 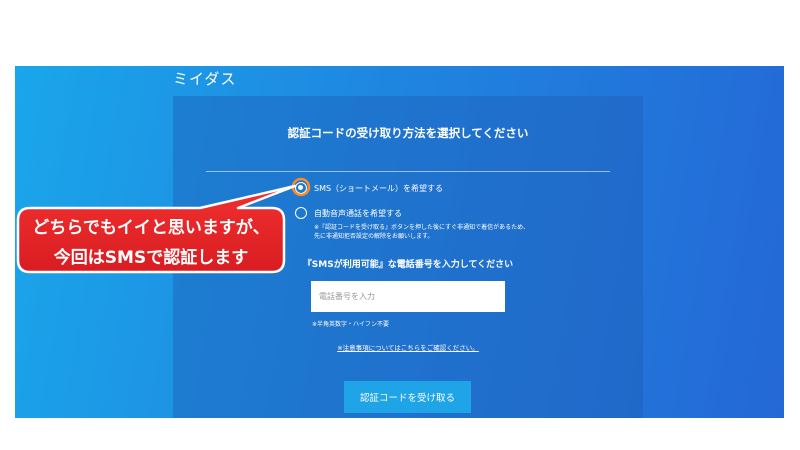 I want to click on callout-text-line2: 今回はSMSで認証します, so click(x=151, y=258).